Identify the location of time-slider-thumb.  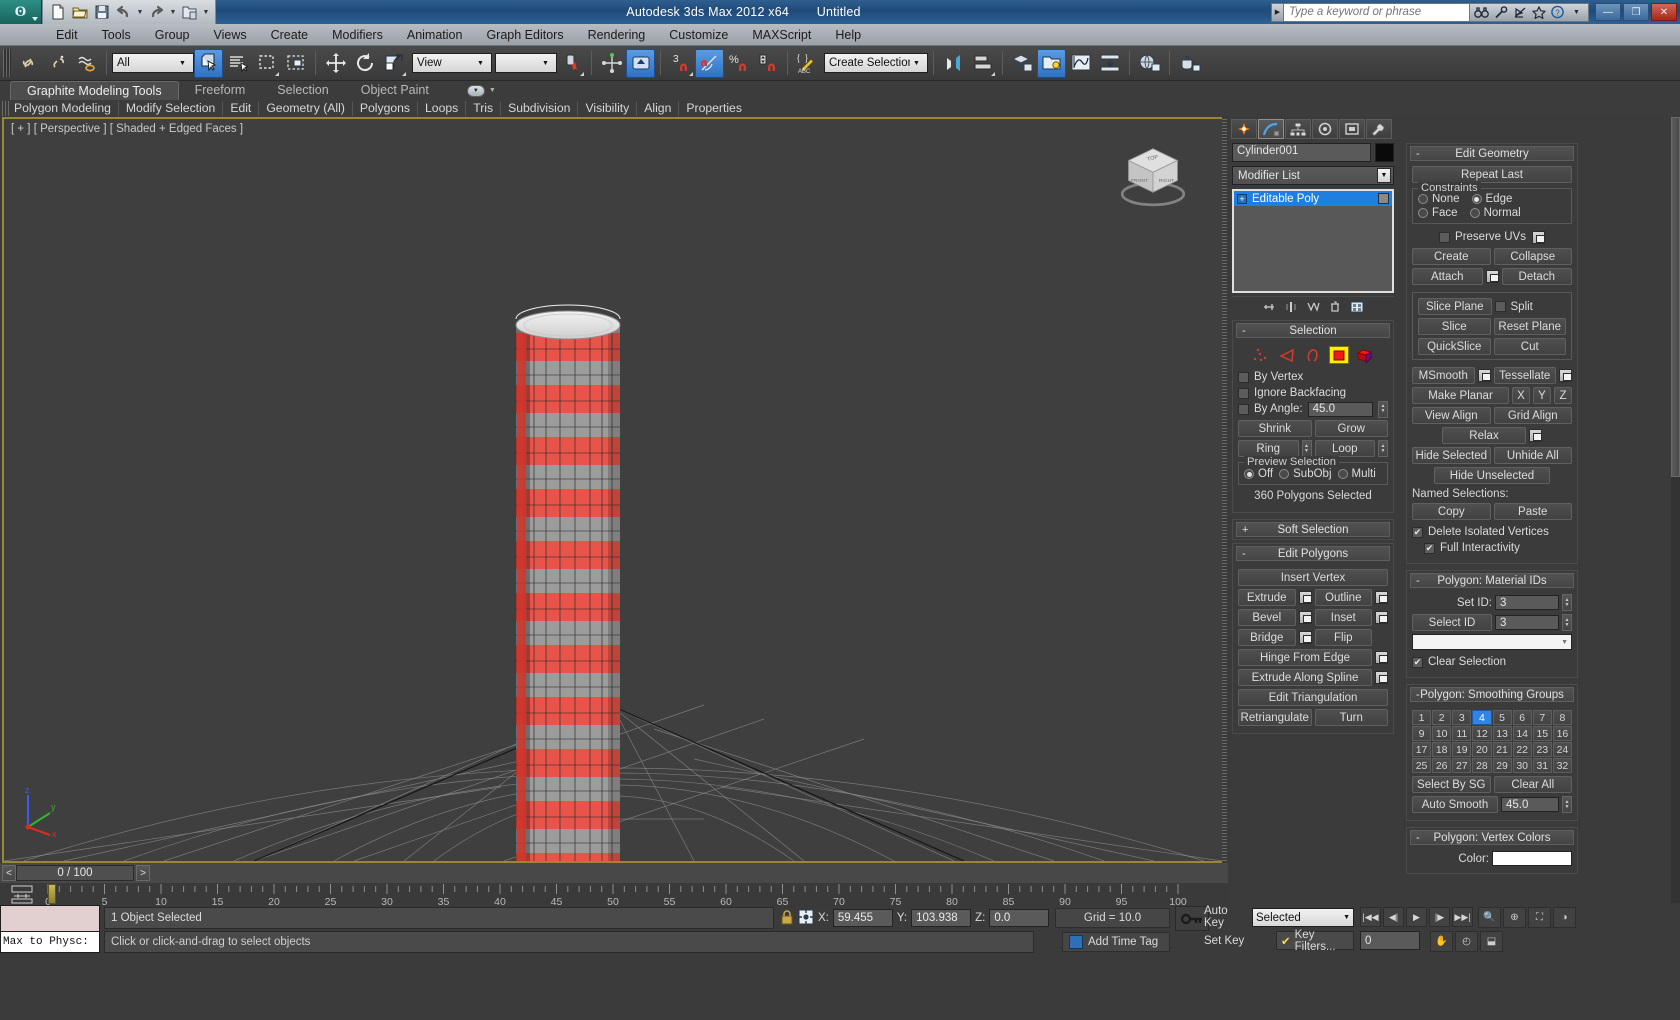
(52, 894).